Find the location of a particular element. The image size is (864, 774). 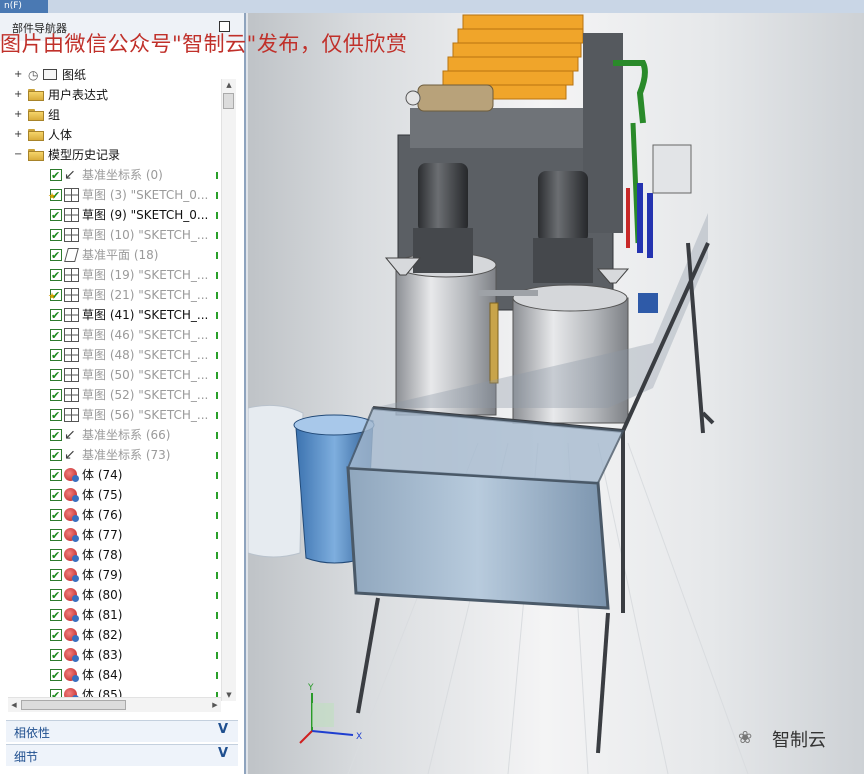

history-item: 体 (82) is located at coordinates (113, 635).